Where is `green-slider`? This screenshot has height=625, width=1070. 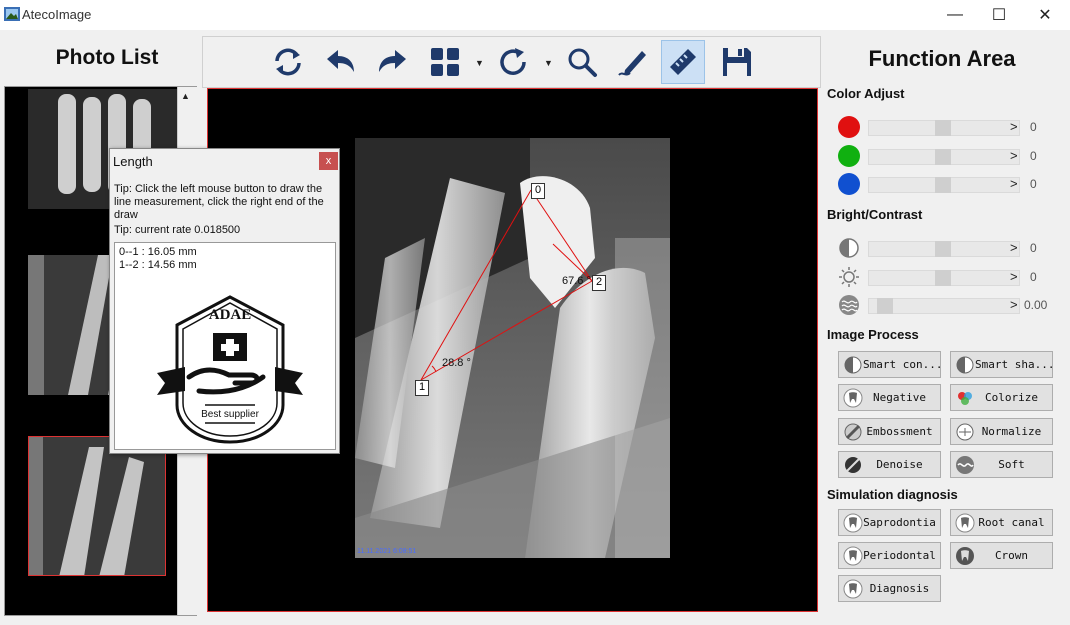
green-slider is located at coordinates (944, 157).